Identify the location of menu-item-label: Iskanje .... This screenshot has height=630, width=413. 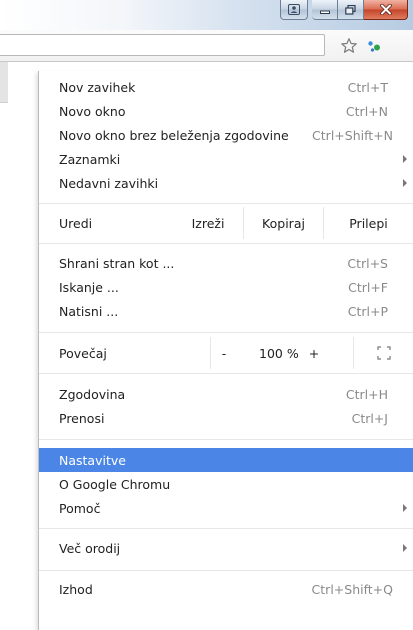
(89, 287).